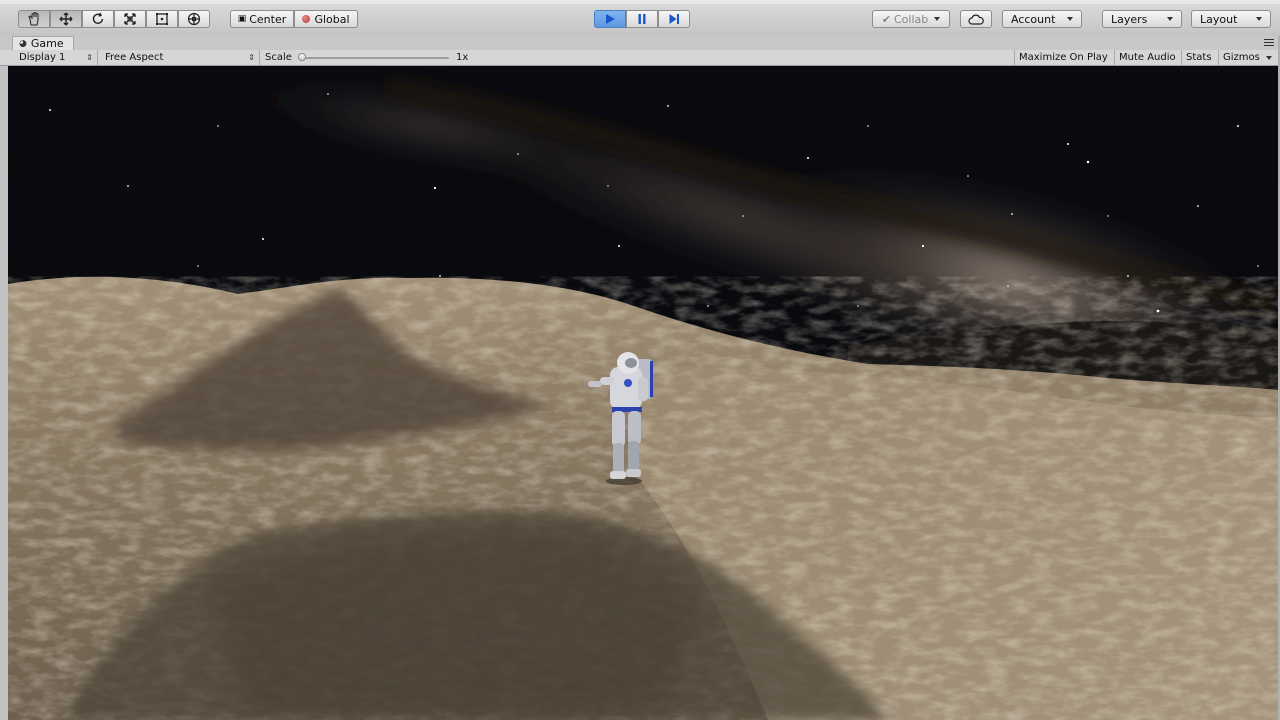 This screenshot has width=1280, height=720. Describe the element at coordinates (332, 19) in the screenshot. I see `space-global-label: Global` at that location.